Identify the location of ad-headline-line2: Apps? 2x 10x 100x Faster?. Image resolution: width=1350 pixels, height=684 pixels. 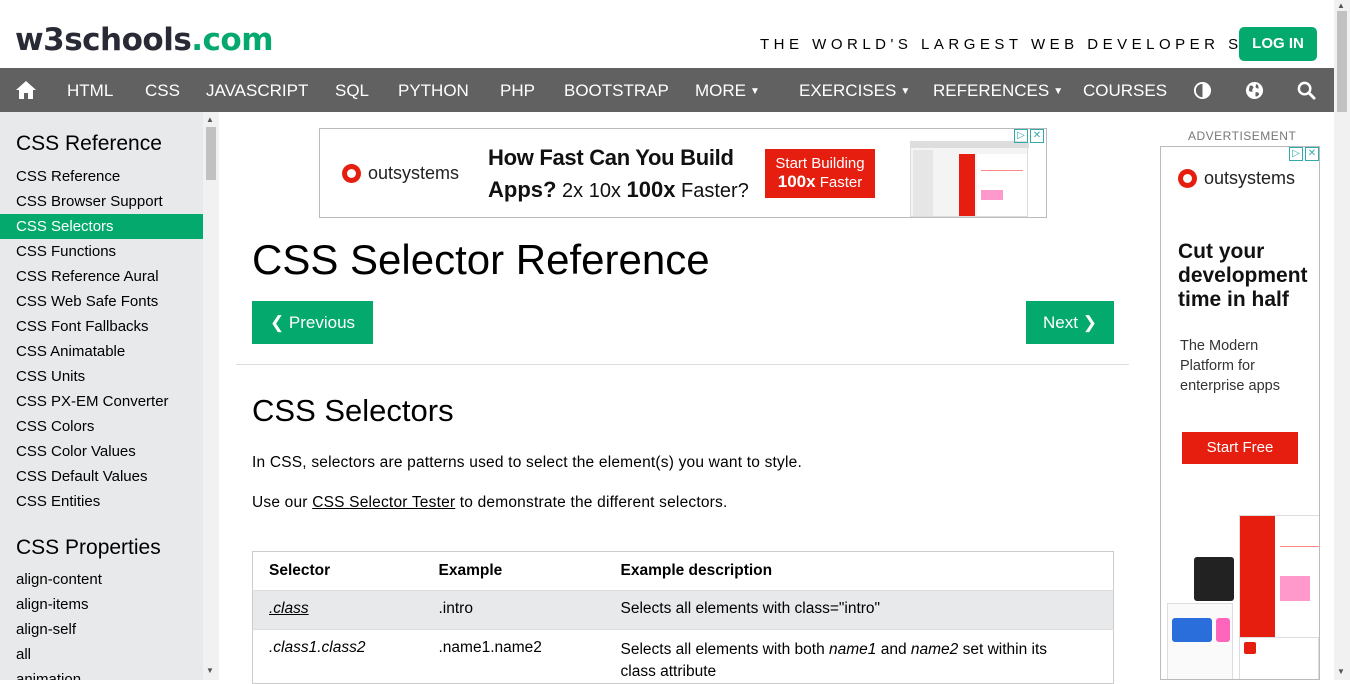
(618, 190).